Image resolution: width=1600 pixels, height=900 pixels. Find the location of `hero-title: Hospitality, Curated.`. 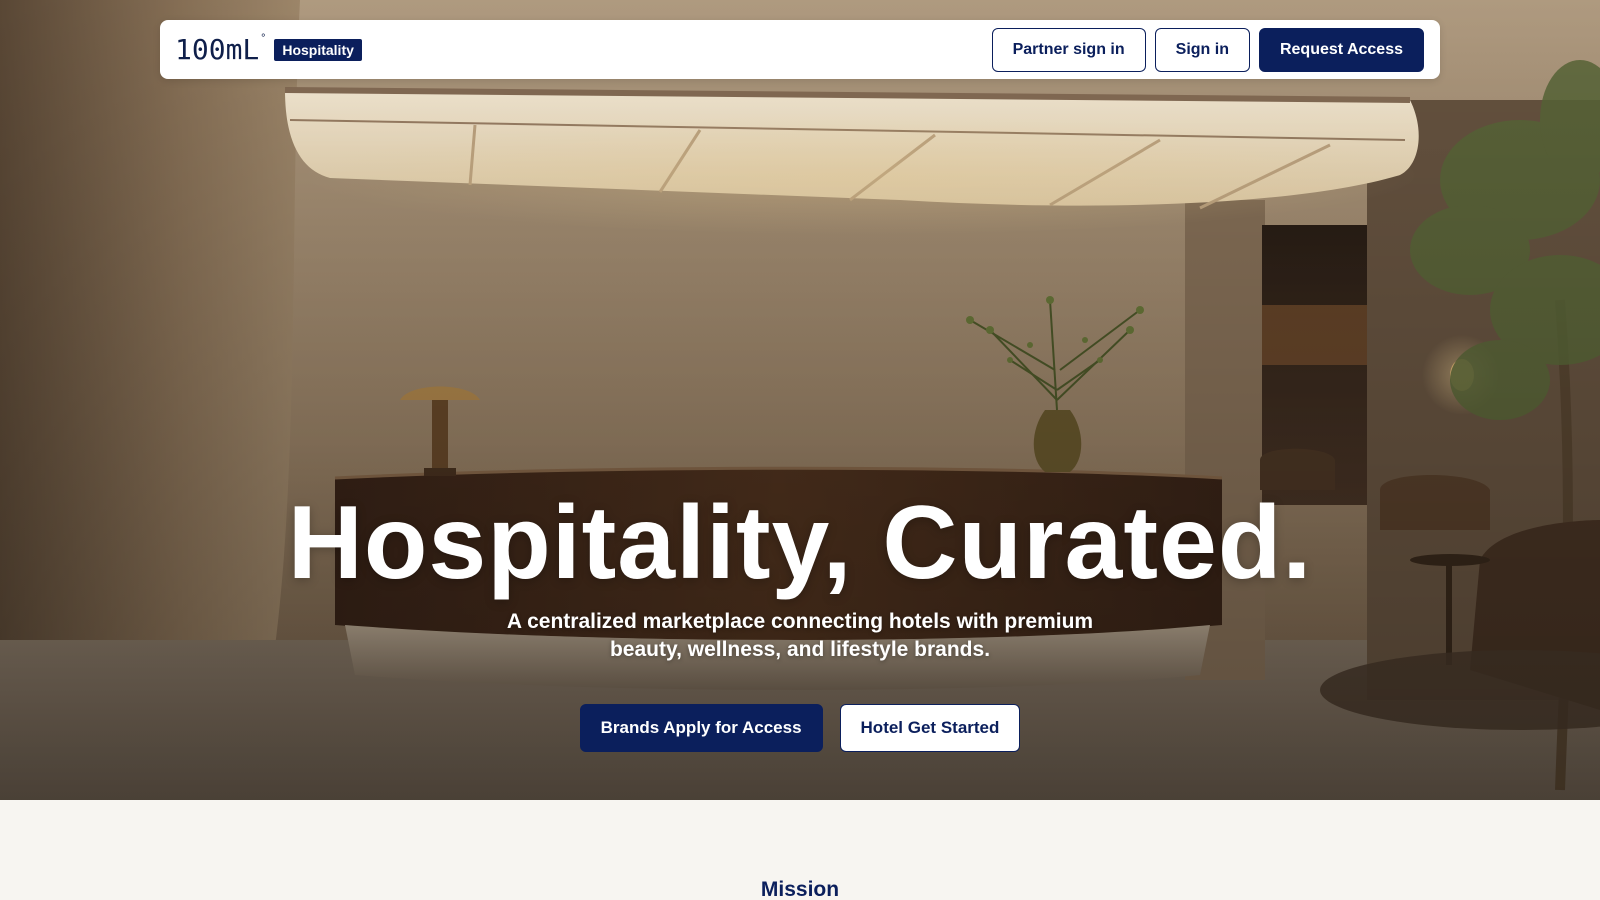

hero-title: Hospitality, Curated. is located at coordinates (800, 543).